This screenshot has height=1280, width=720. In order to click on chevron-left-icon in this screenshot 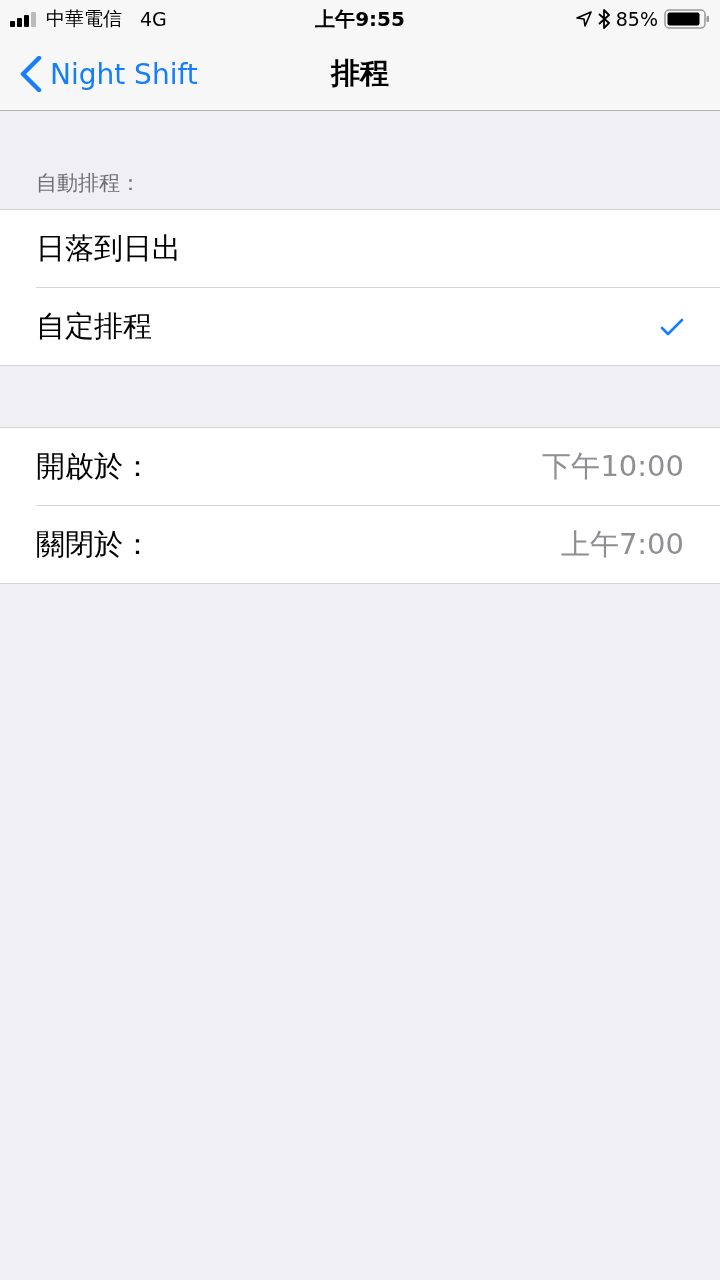, I will do `click(31, 74)`.